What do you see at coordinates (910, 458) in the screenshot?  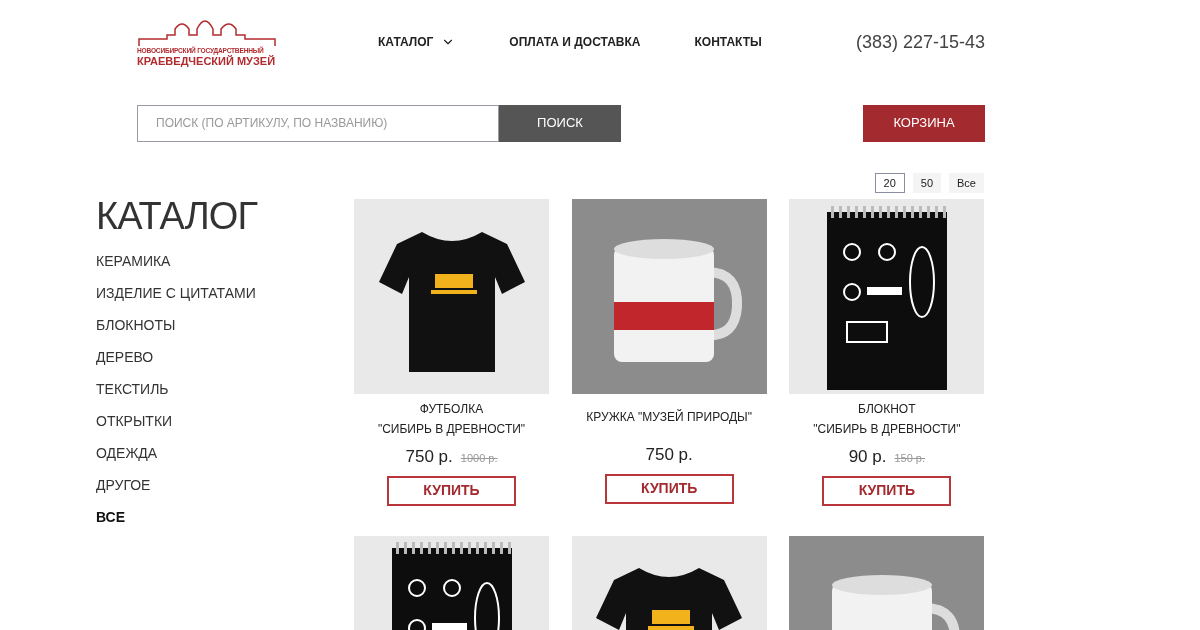 I see `old-price: 150 р.` at bounding box center [910, 458].